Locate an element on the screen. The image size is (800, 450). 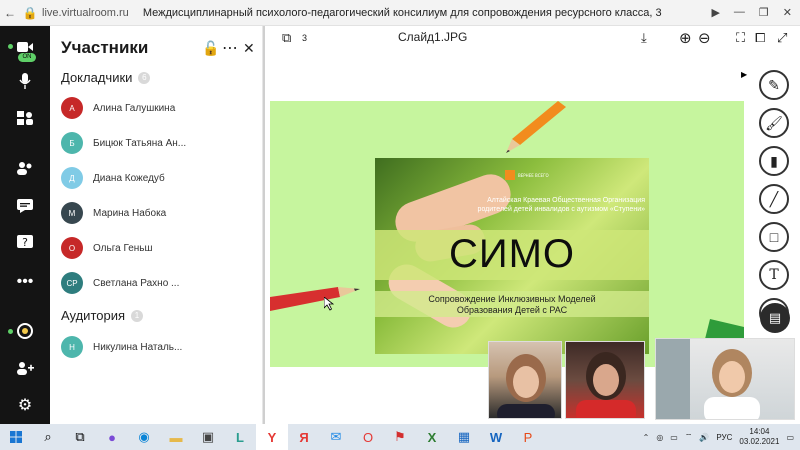
expand-icon: ⤢ is located at coordinates (782, 38).